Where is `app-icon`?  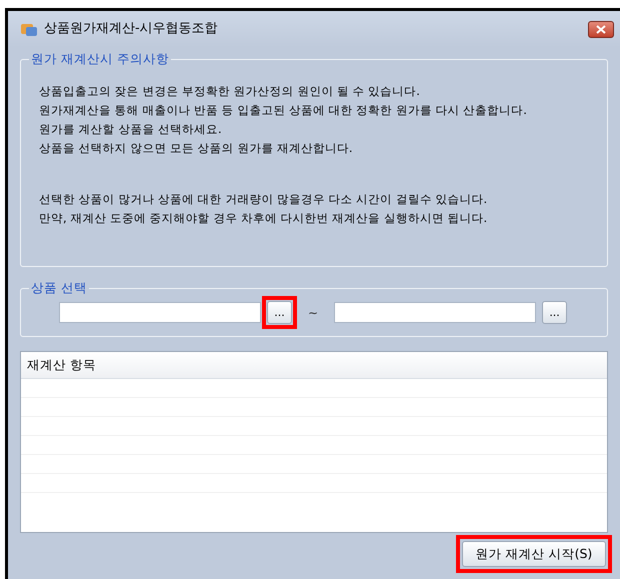 app-icon is located at coordinates (29, 29).